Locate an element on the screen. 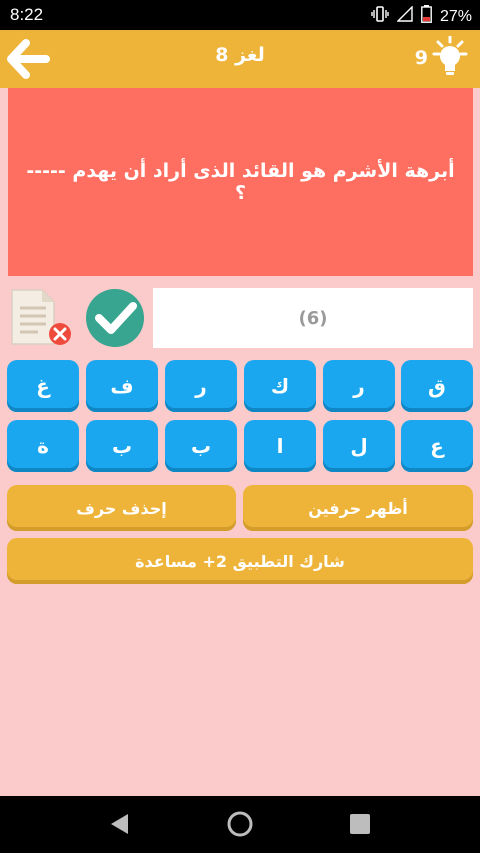 The image size is (480, 853). nav-recents-button is located at coordinates (360, 826).